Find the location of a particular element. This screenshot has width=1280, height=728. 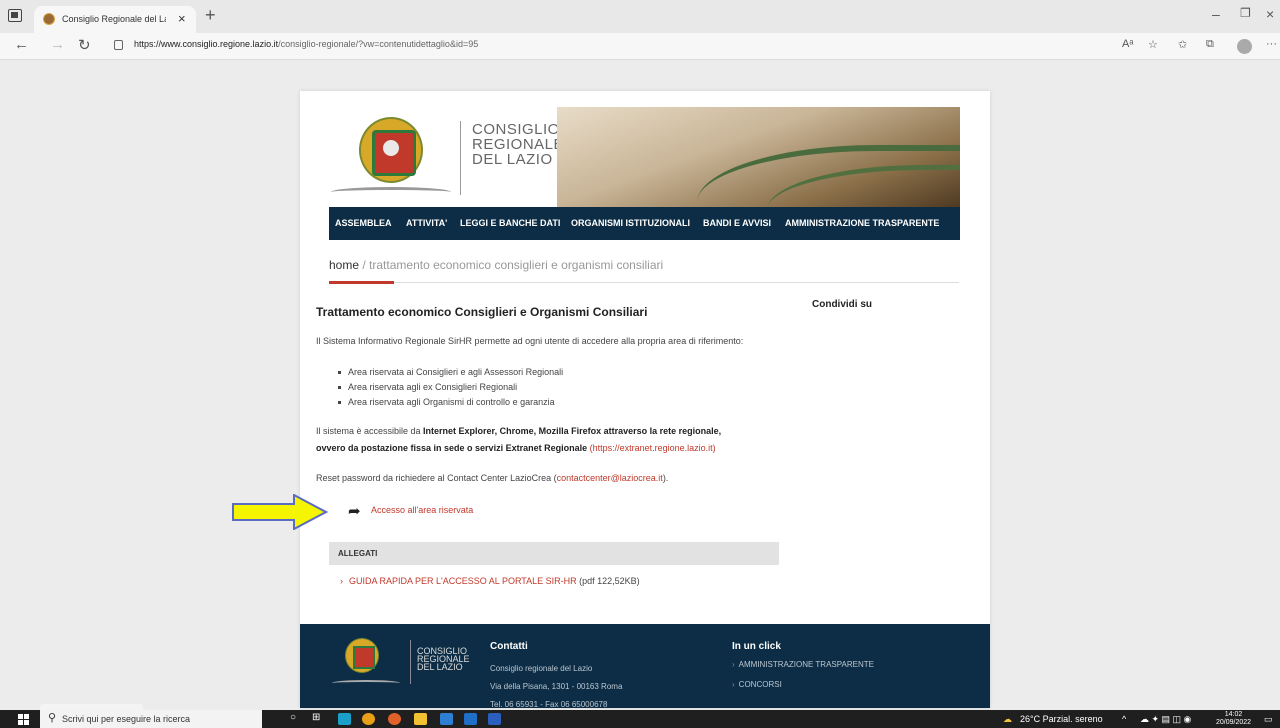

lock-icon is located at coordinates (118, 45).